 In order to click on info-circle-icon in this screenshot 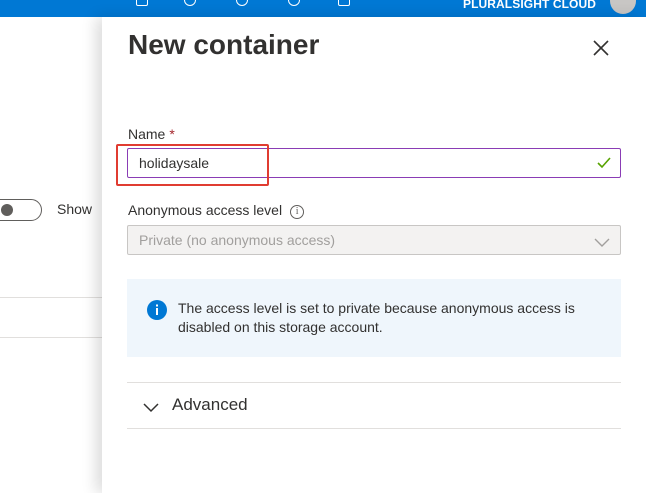, I will do `click(157, 310)`.